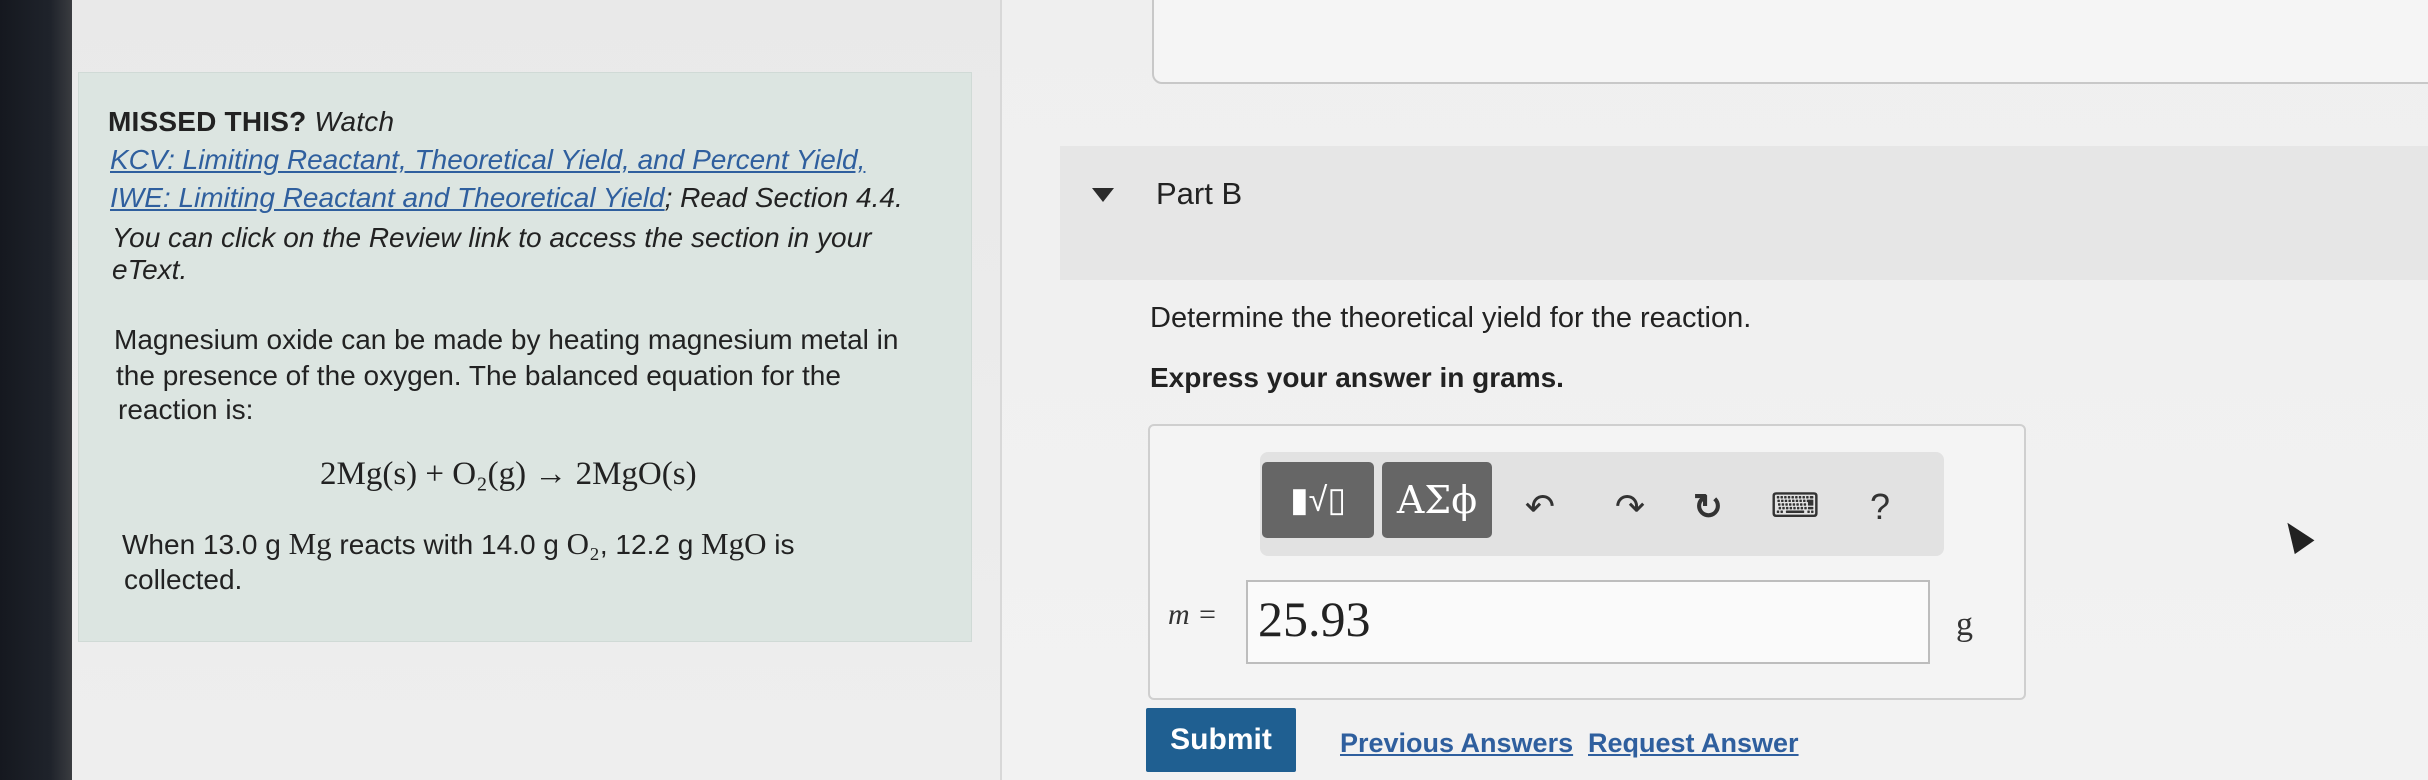  I want to click on missed-this-label: MISSED THIS?, so click(207, 121).